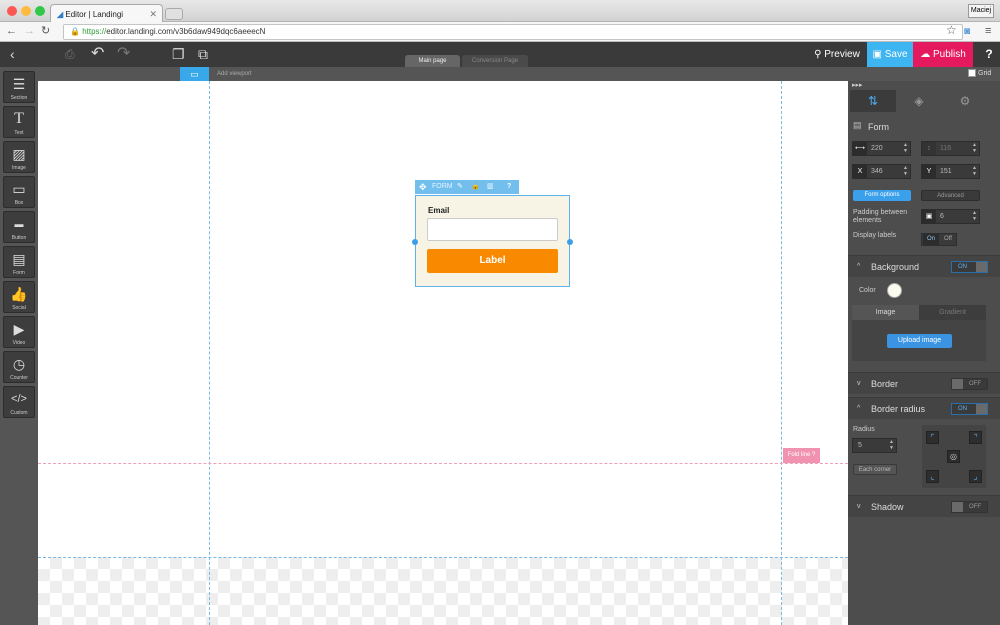 The width and height of the screenshot is (1000, 625). I want to click on display-labels-off: Off, so click(948, 239).